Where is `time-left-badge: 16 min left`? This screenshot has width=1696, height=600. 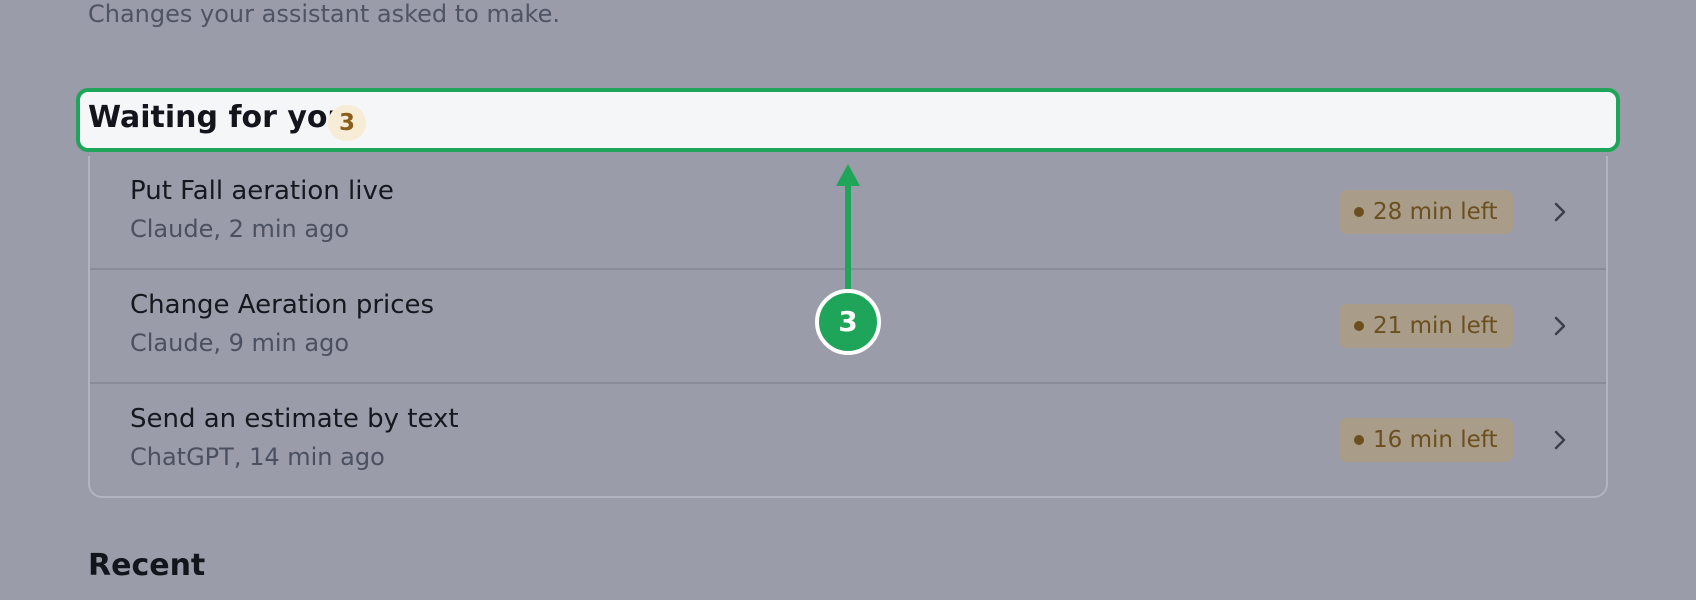
time-left-badge: 16 min left is located at coordinates (1426, 440).